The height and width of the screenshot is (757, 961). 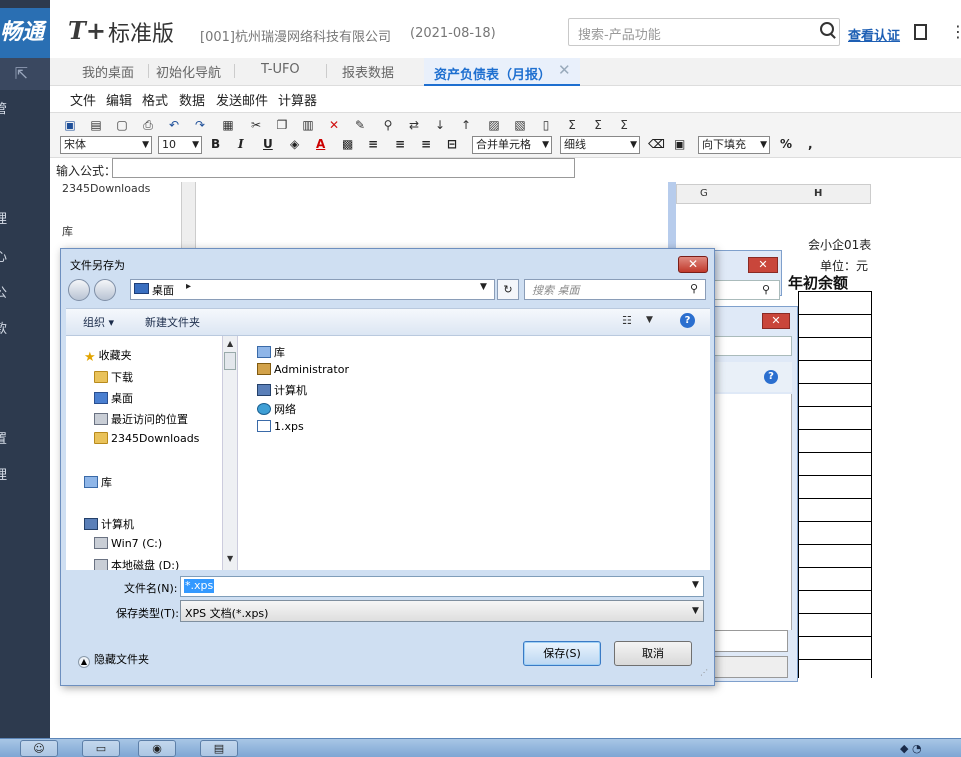 What do you see at coordinates (25, 110) in the screenshot?
I see `sidebar-item: 管` at bounding box center [25, 110].